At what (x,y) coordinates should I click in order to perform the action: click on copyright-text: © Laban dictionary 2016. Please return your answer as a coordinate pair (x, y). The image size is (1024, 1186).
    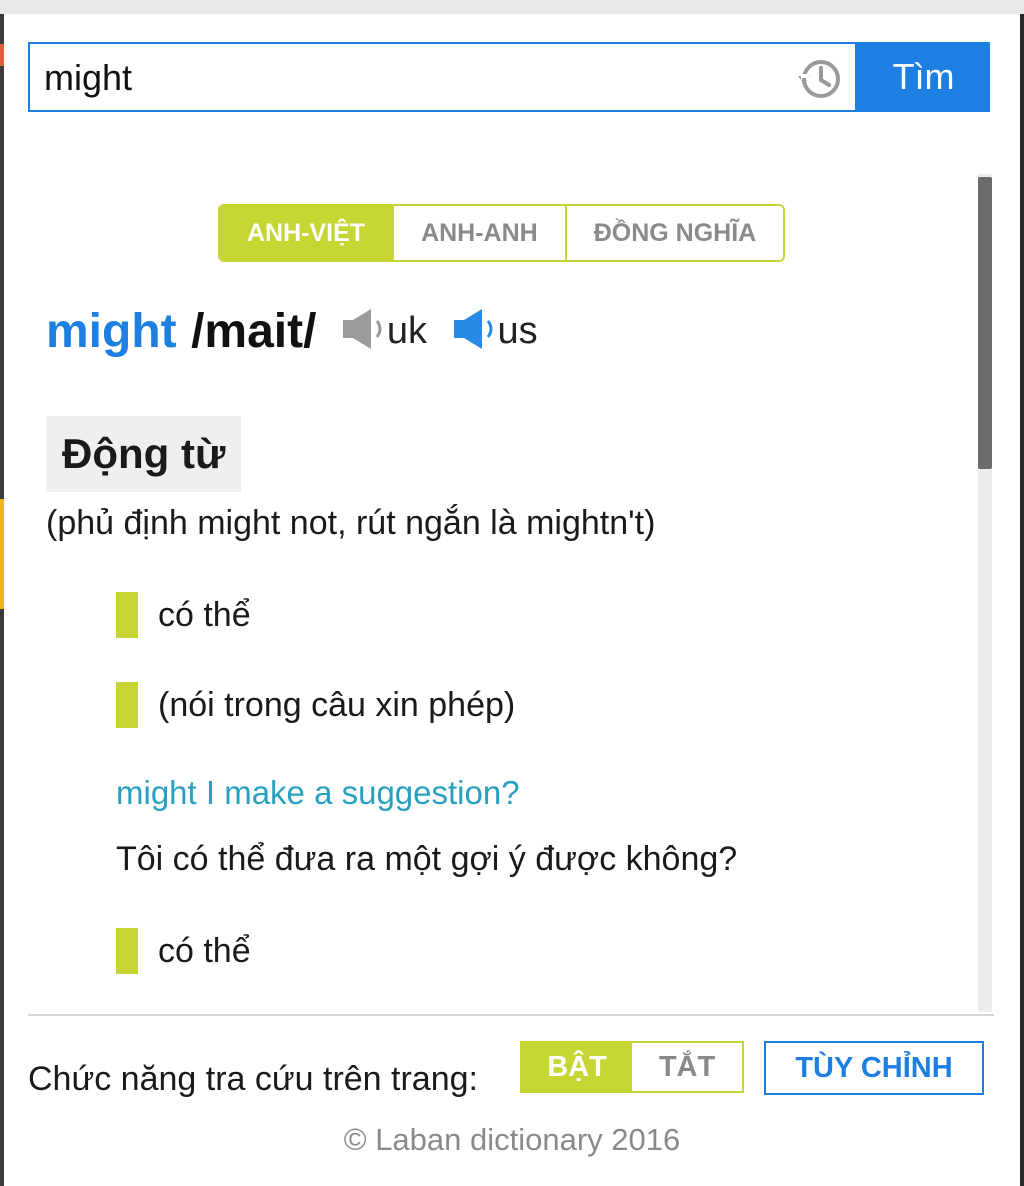
    Looking at the image, I should click on (512, 1139).